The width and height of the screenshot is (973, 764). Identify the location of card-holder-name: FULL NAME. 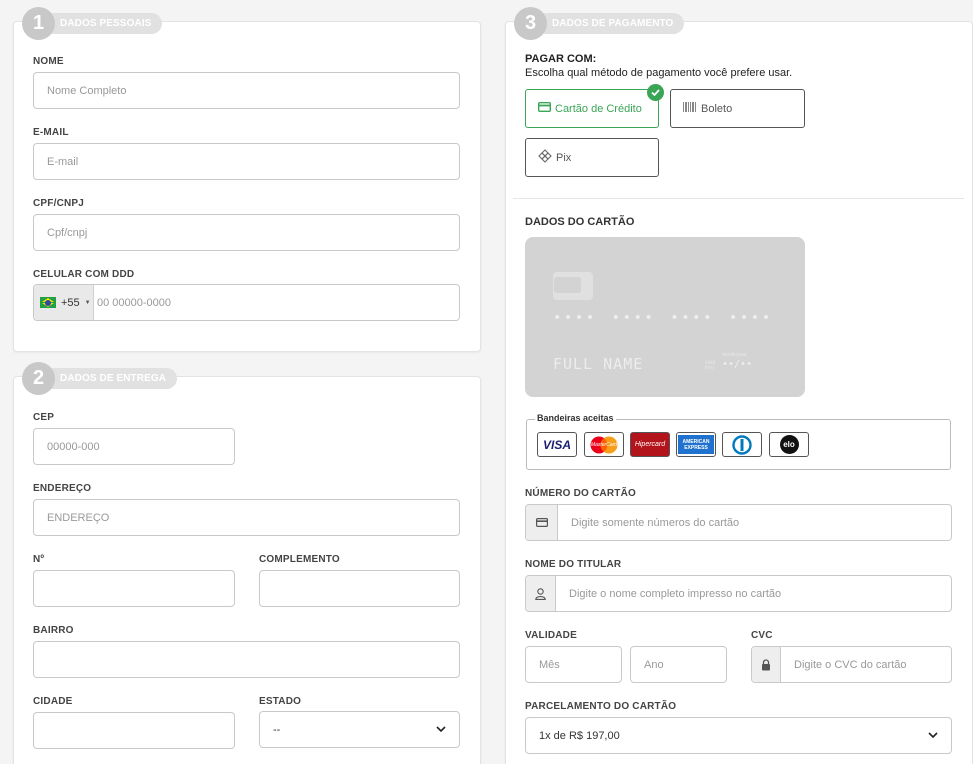
(598, 364).